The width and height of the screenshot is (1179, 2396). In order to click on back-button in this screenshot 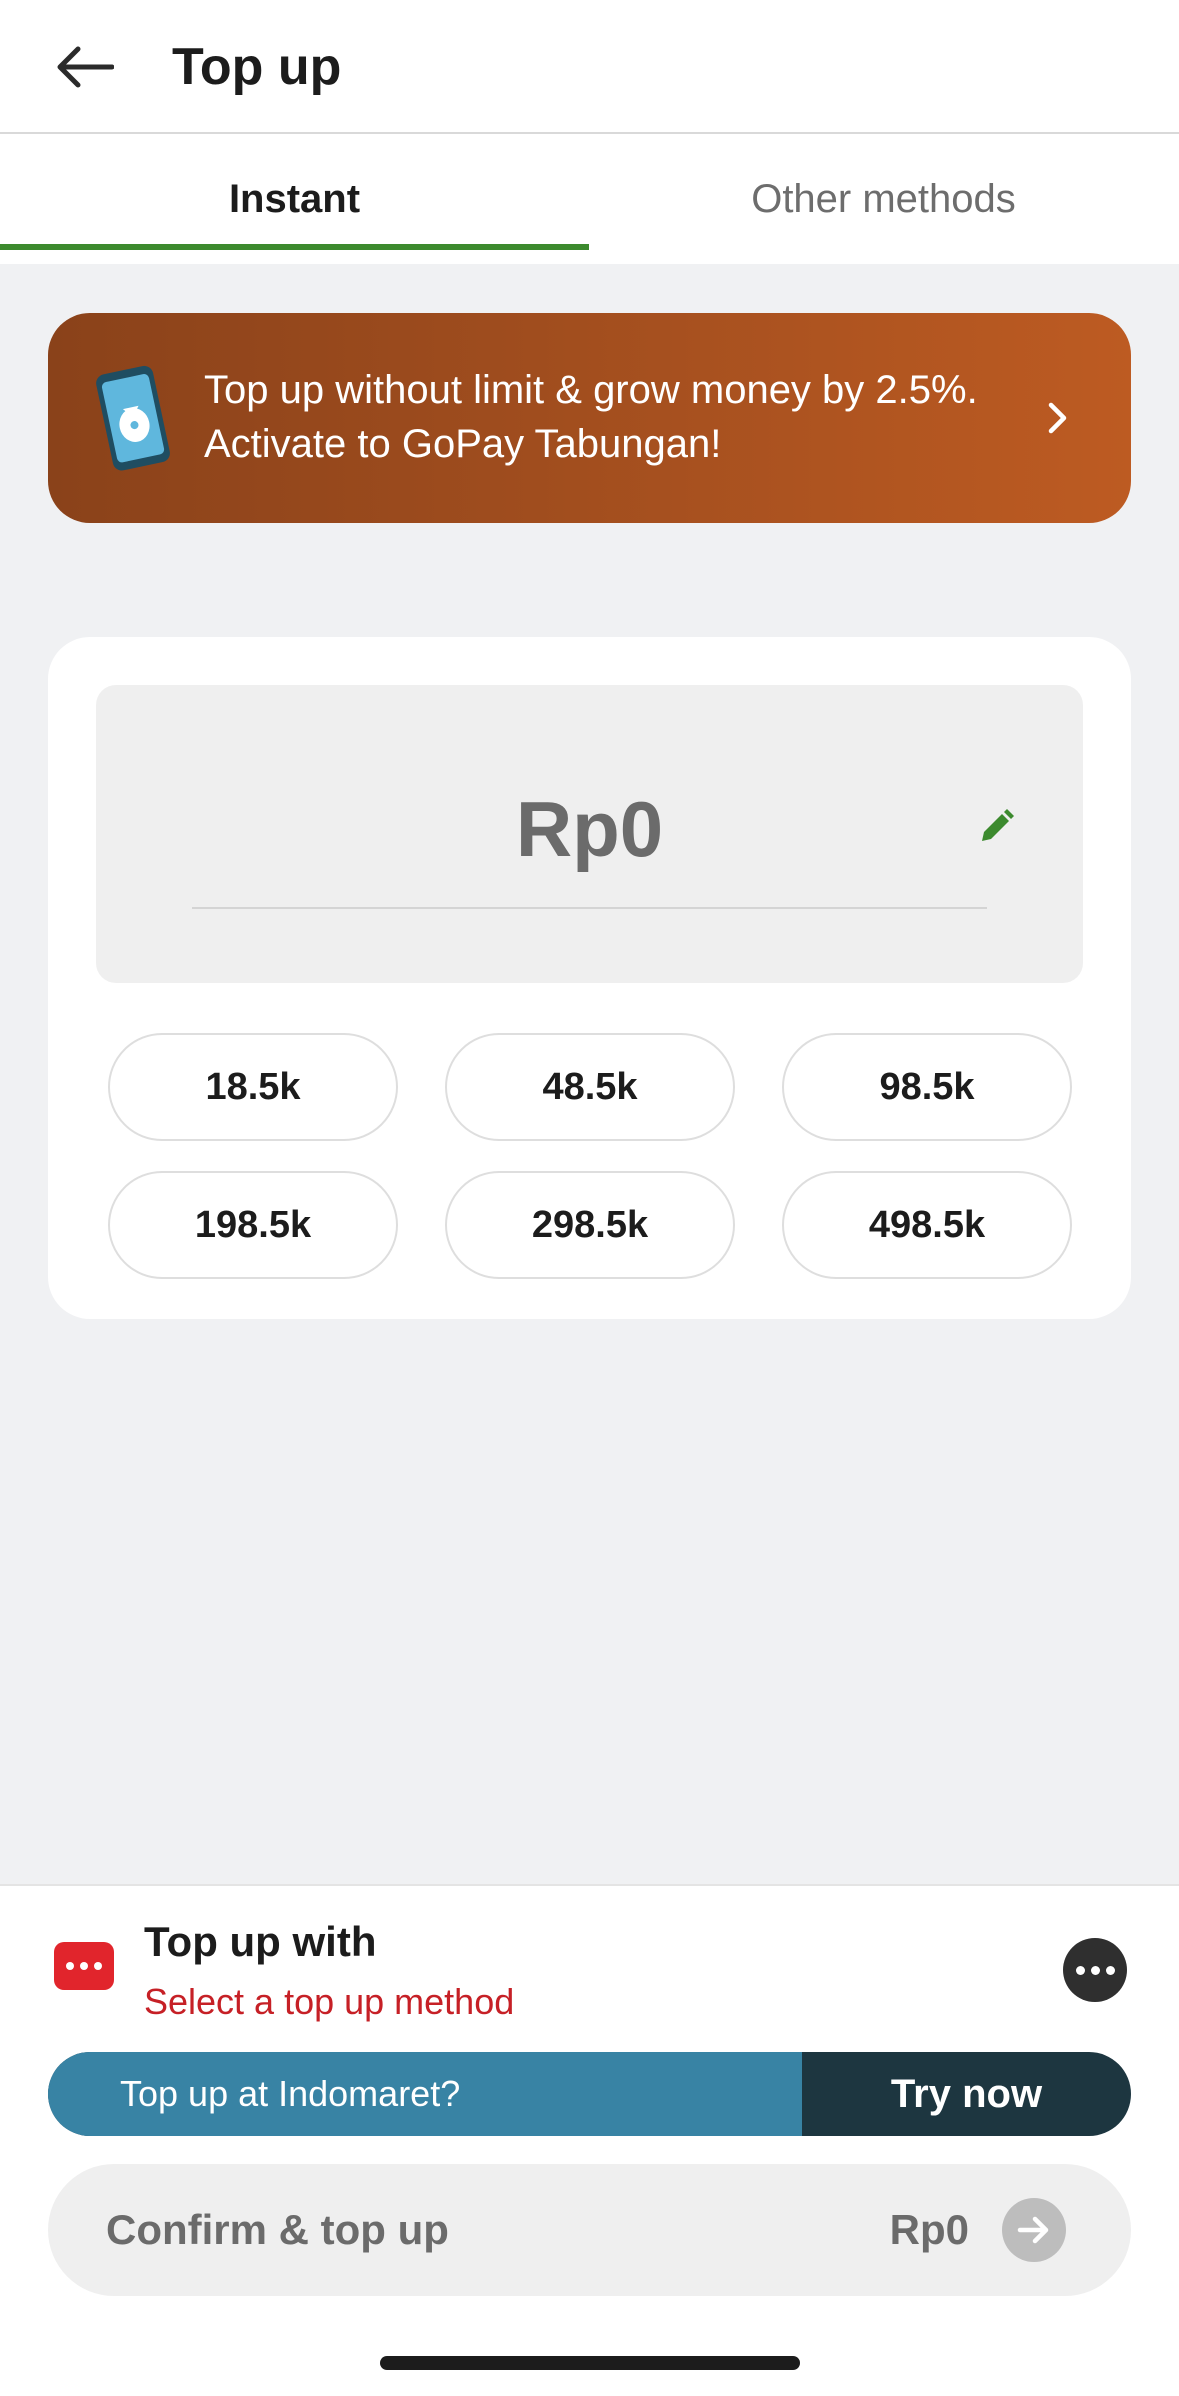, I will do `click(84, 67)`.